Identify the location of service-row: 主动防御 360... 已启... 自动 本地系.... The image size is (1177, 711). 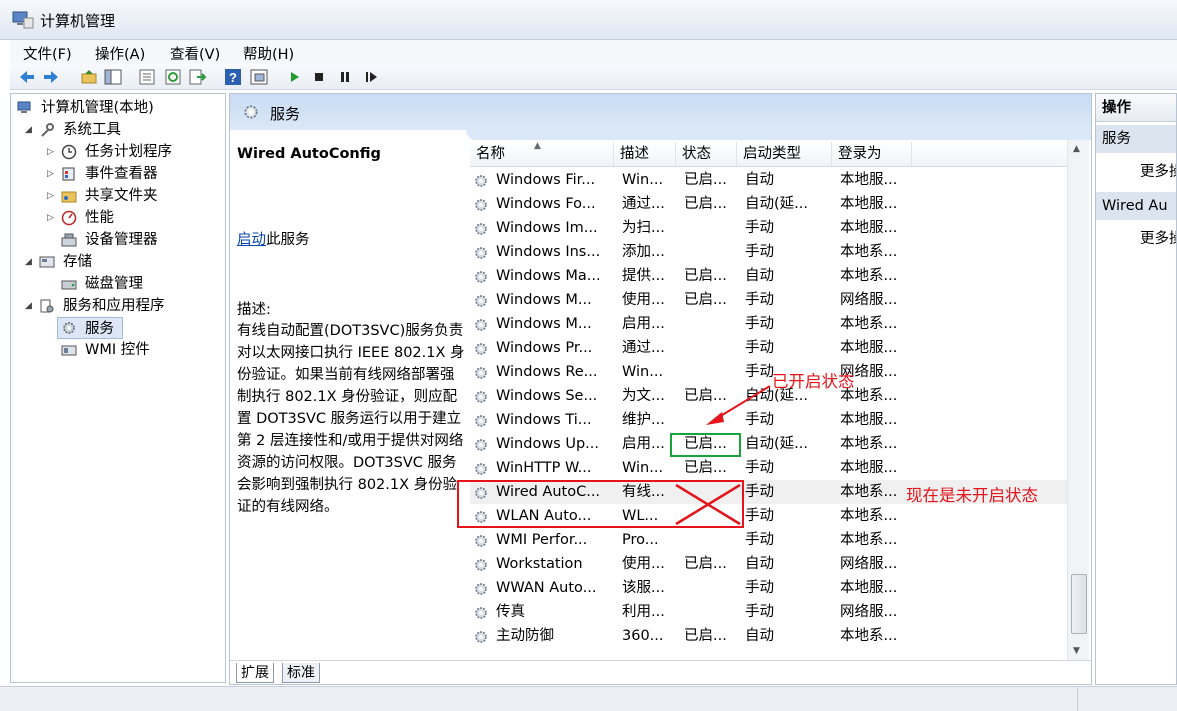
(768, 636).